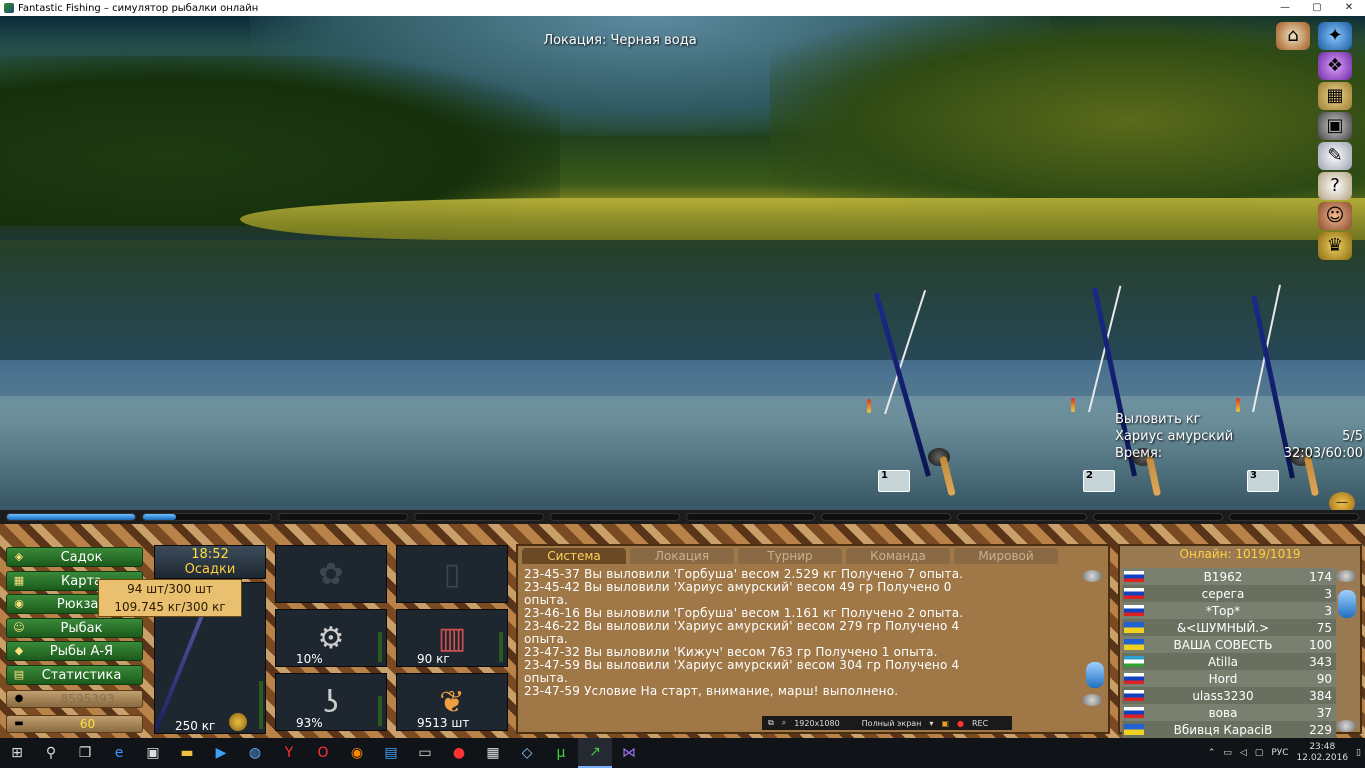 This screenshot has height=768, width=1365. What do you see at coordinates (1335, 246) in the screenshot?
I see `trophy-icon: ♛` at bounding box center [1335, 246].